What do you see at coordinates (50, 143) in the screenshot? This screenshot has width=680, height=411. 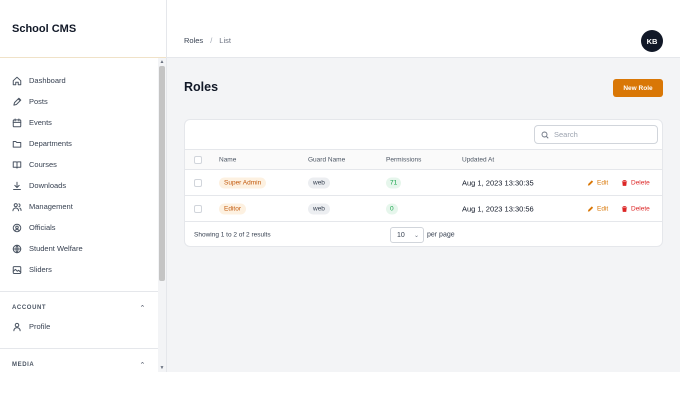 I see `sidebar-item-label: Departments` at bounding box center [50, 143].